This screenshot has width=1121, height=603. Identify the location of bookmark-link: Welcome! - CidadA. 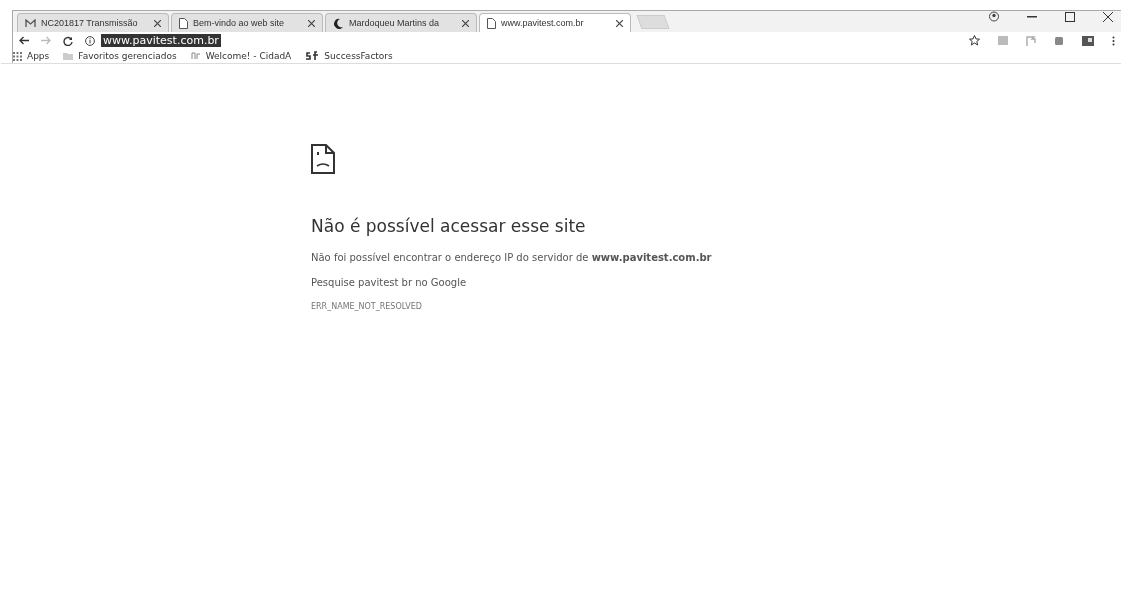
(248, 56).